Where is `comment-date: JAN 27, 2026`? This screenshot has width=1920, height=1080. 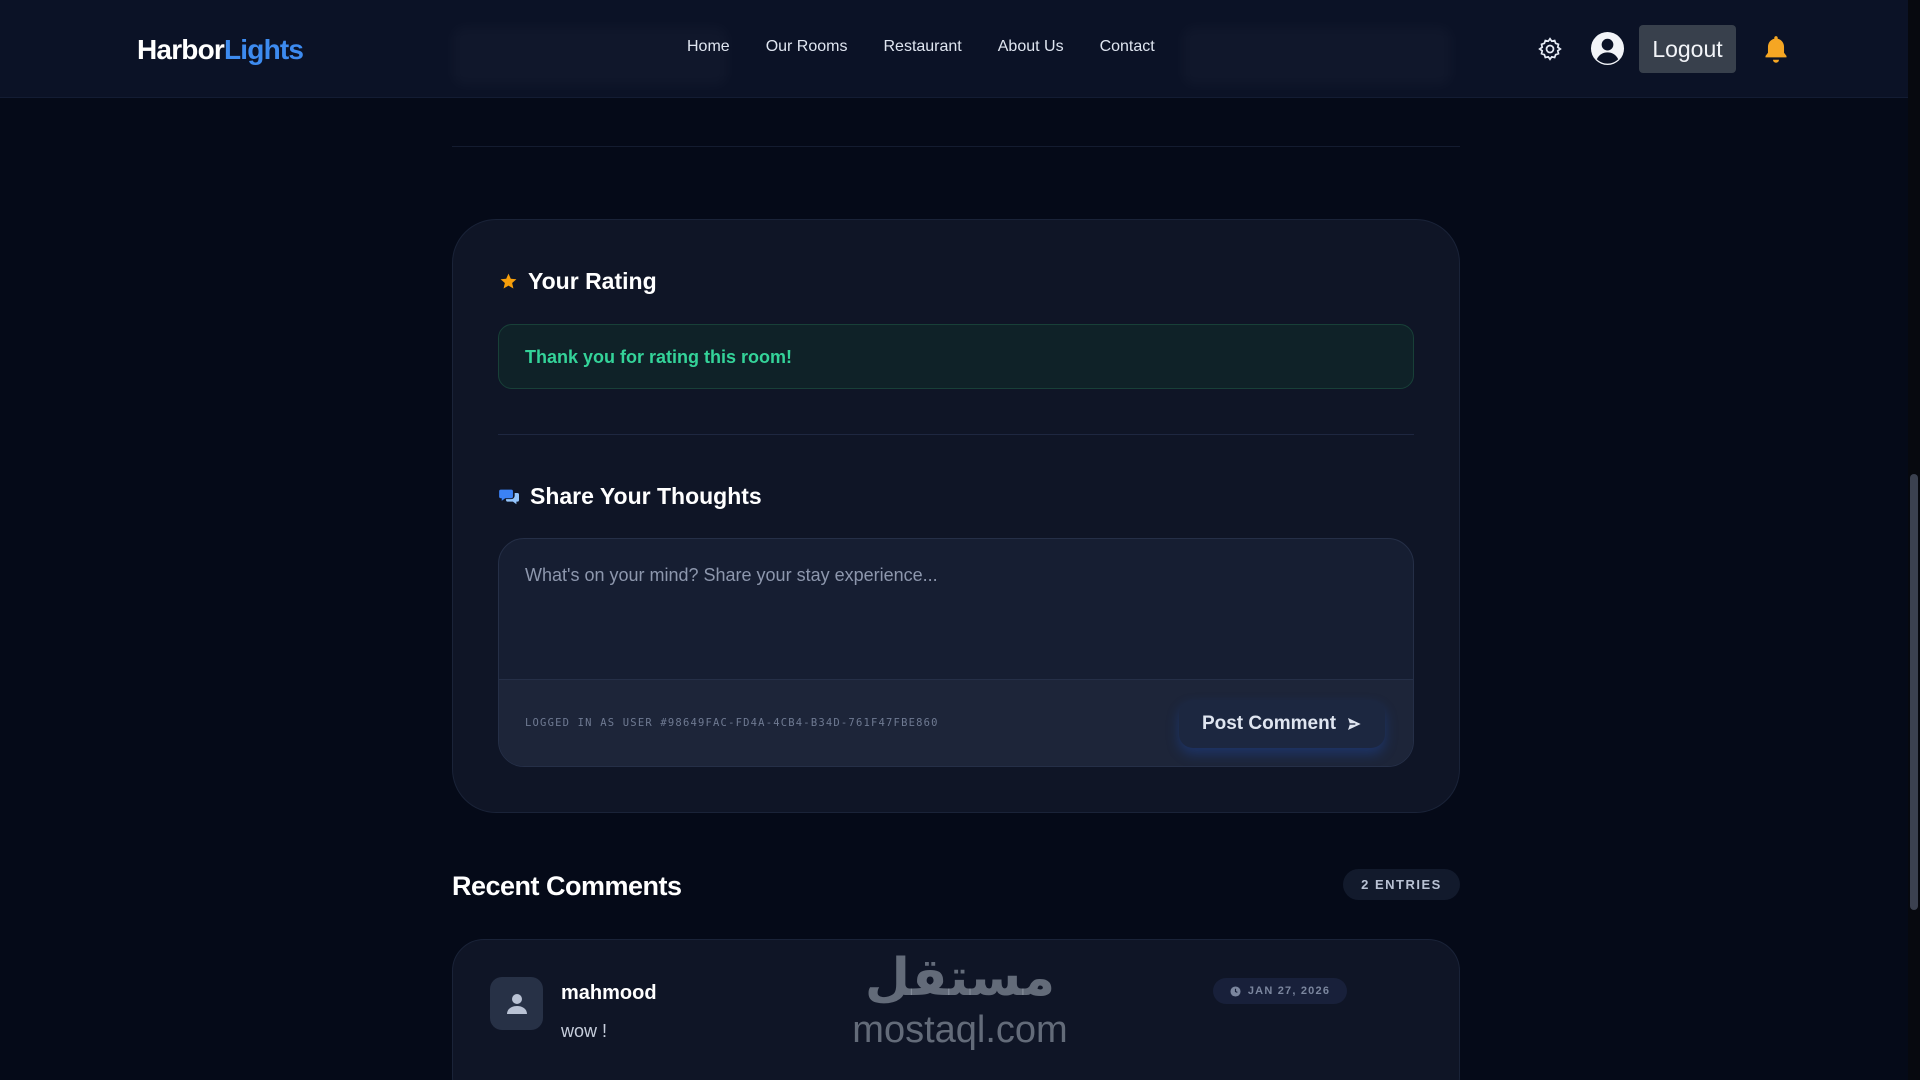
comment-date: JAN 27, 2026 is located at coordinates (1289, 991).